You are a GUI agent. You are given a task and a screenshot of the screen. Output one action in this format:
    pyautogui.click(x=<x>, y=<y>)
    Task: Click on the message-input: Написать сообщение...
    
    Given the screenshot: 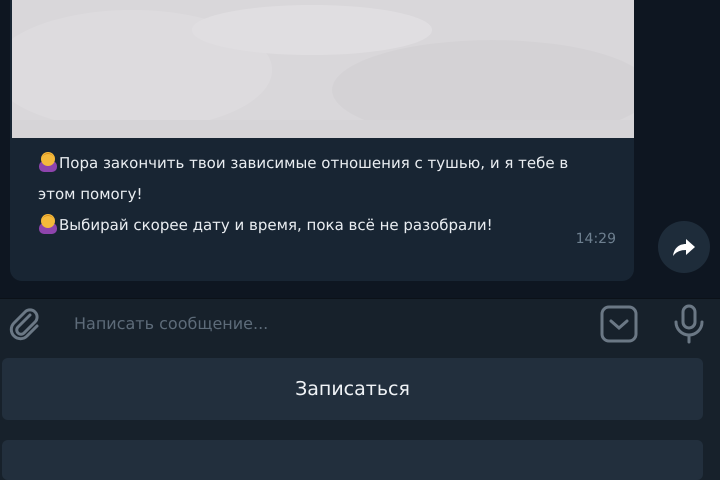 What is the action you would take?
    pyautogui.click(x=337, y=324)
    